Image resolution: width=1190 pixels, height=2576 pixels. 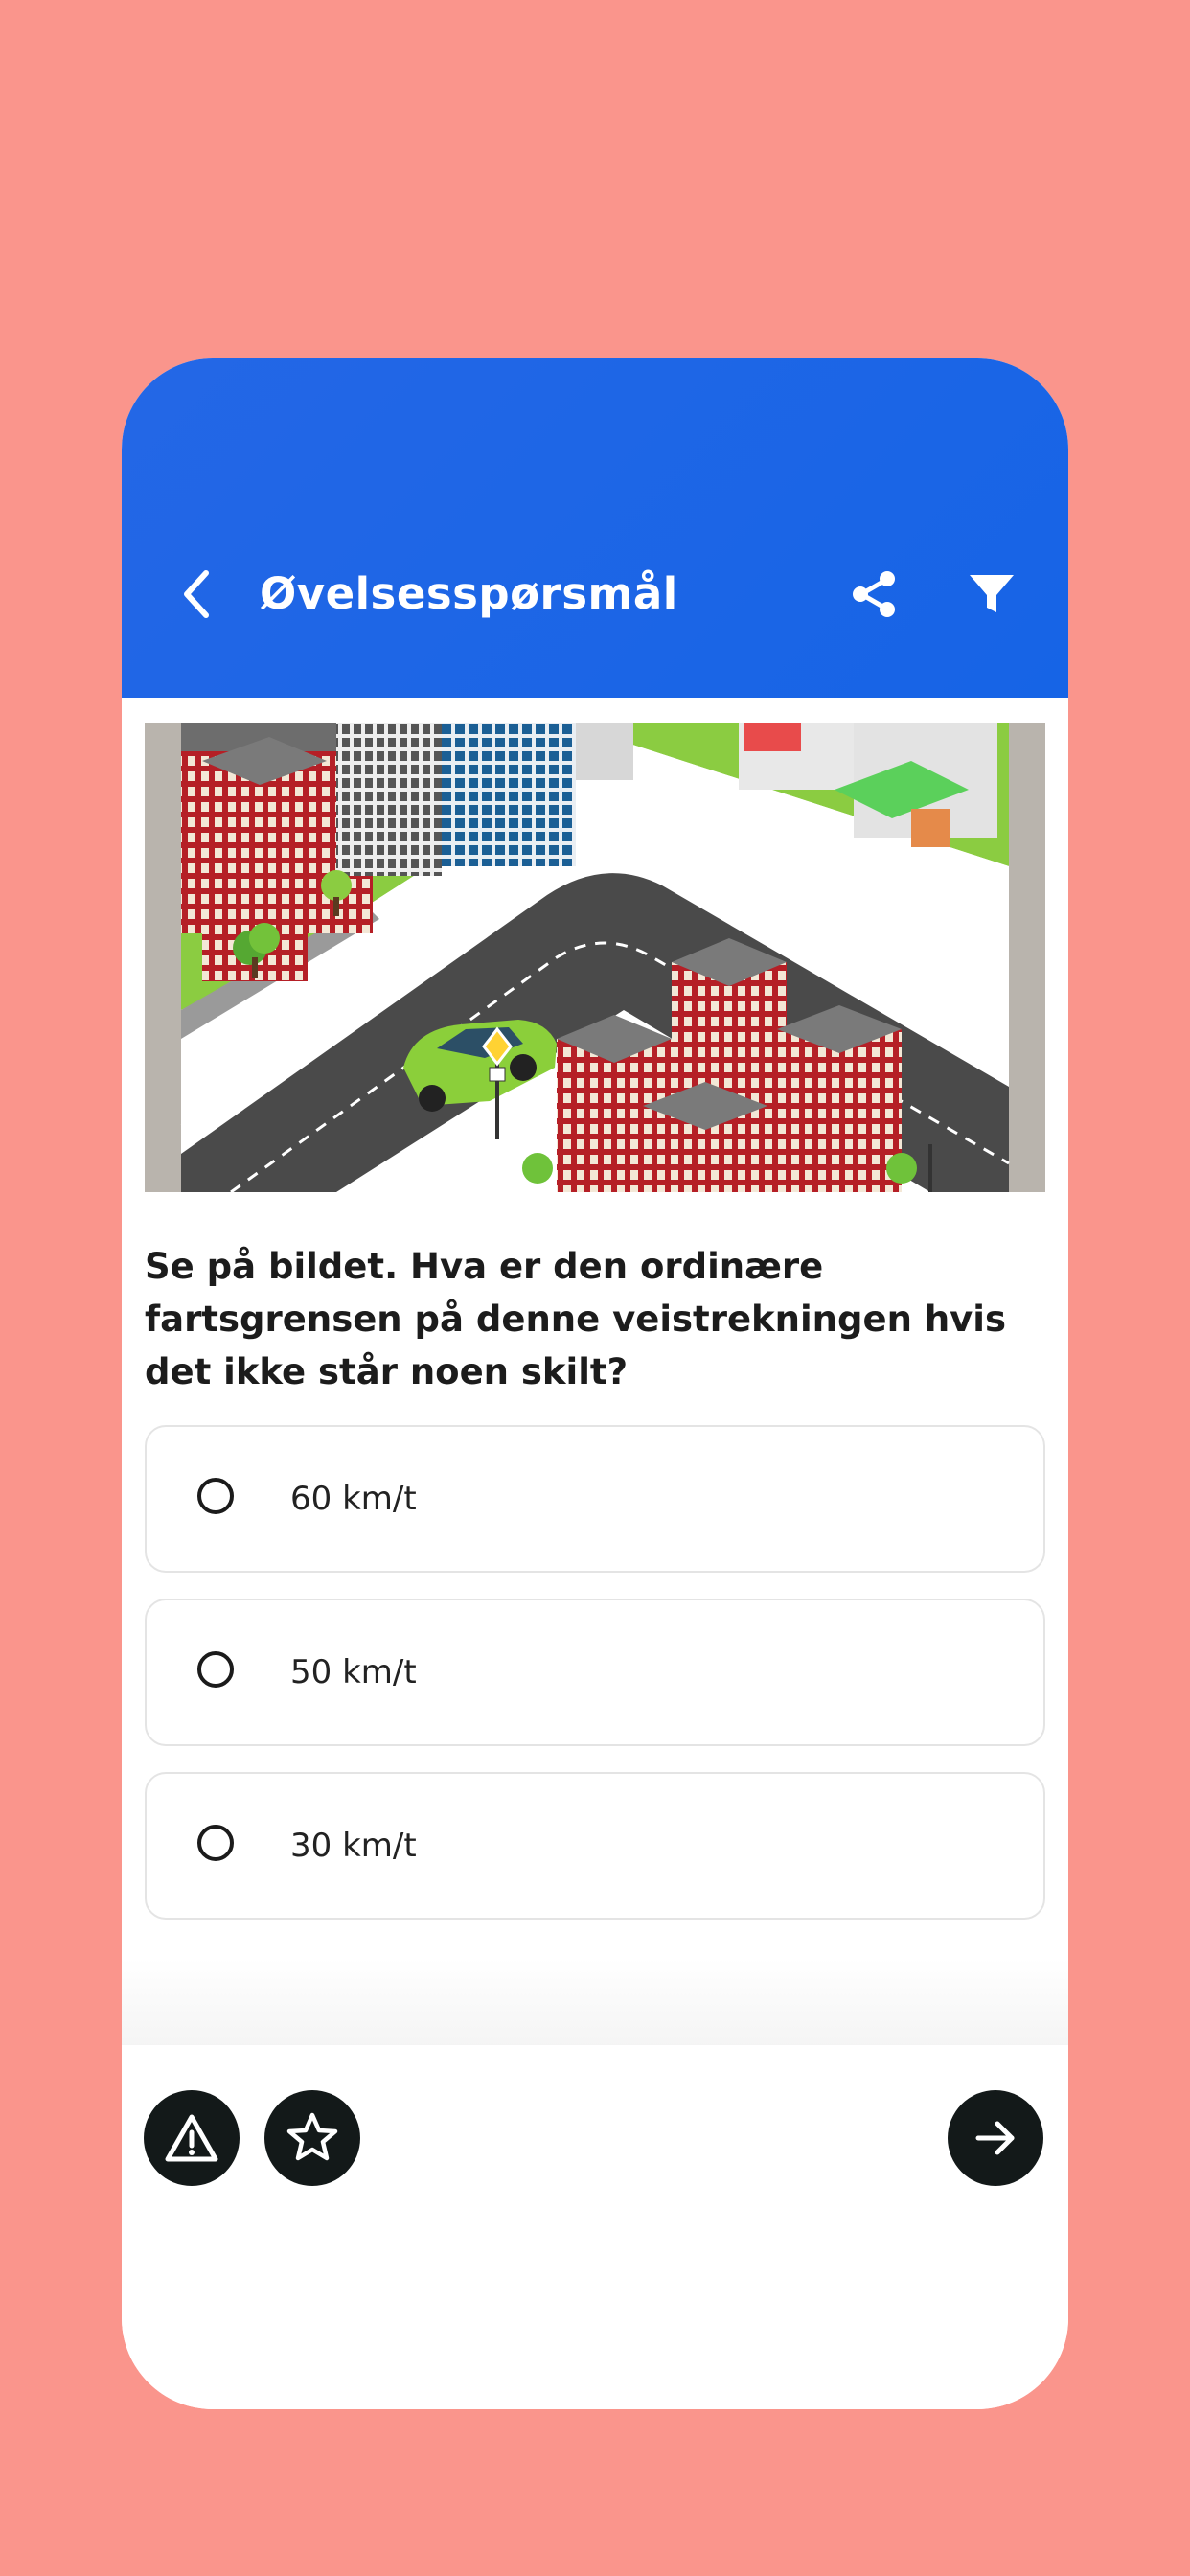 I want to click on answer-label: 30 km/t, so click(x=354, y=1846).